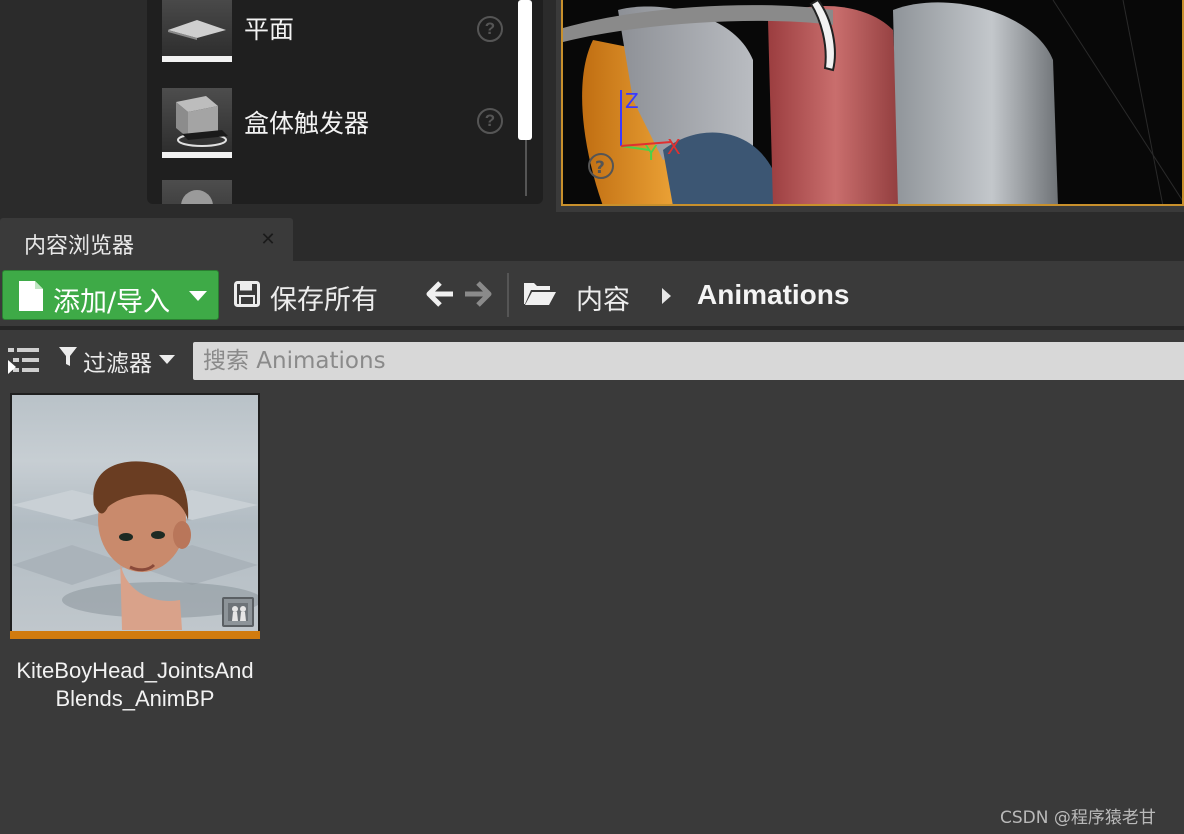  I want to click on content-browser-tab-strip: 内容浏览器 ✕, so click(592, 236).